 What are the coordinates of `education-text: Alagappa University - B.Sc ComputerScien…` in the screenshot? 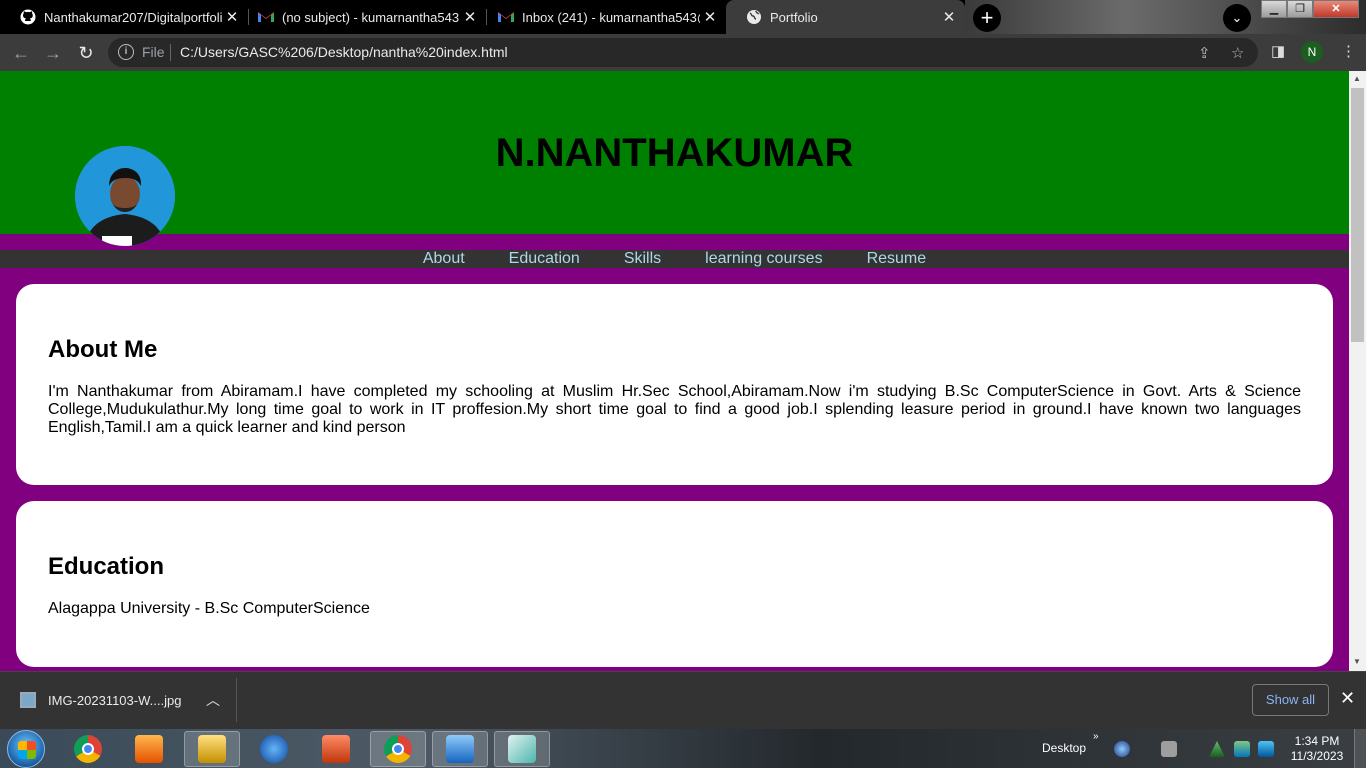 It's located at (209, 608).